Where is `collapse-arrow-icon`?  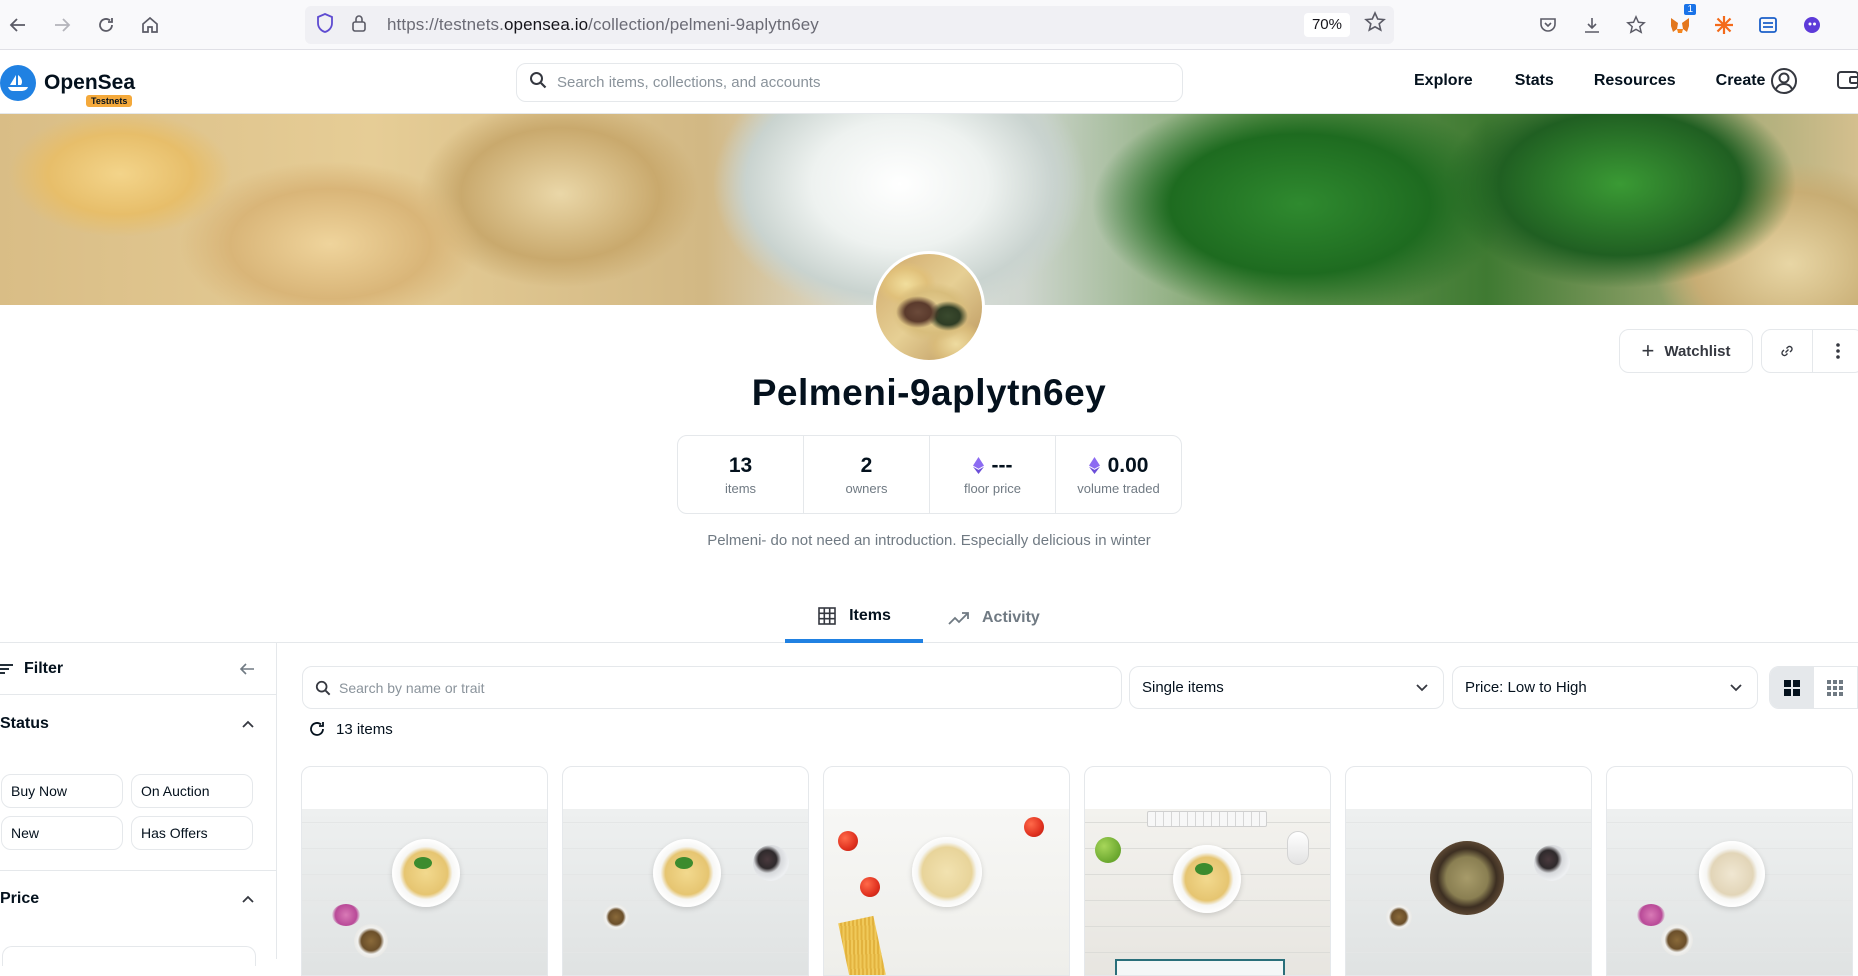 collapse-arrow-icon is located at coordinates (247, 669).